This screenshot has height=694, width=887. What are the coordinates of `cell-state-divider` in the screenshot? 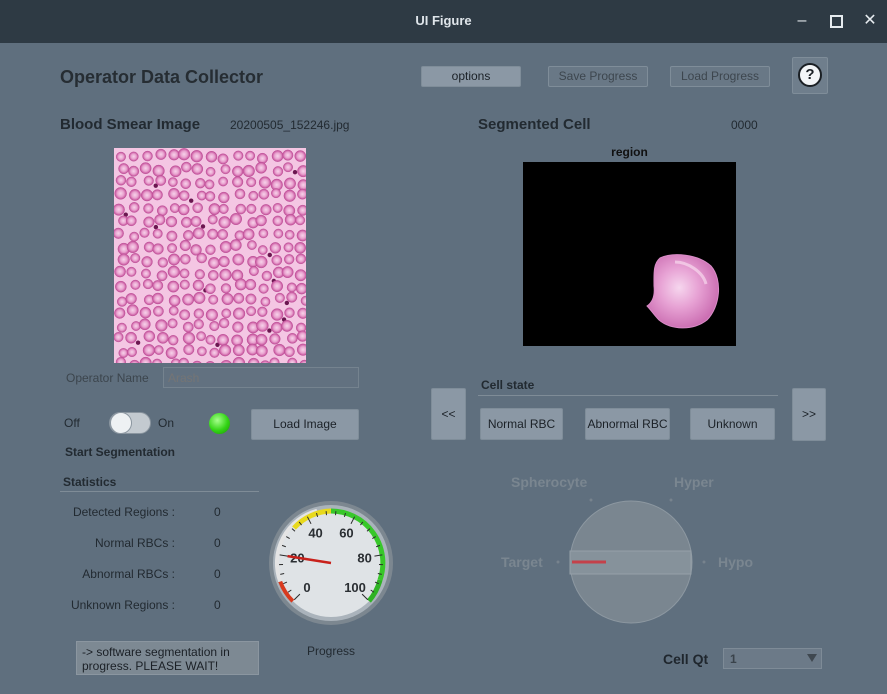 It's located at (628, 395).